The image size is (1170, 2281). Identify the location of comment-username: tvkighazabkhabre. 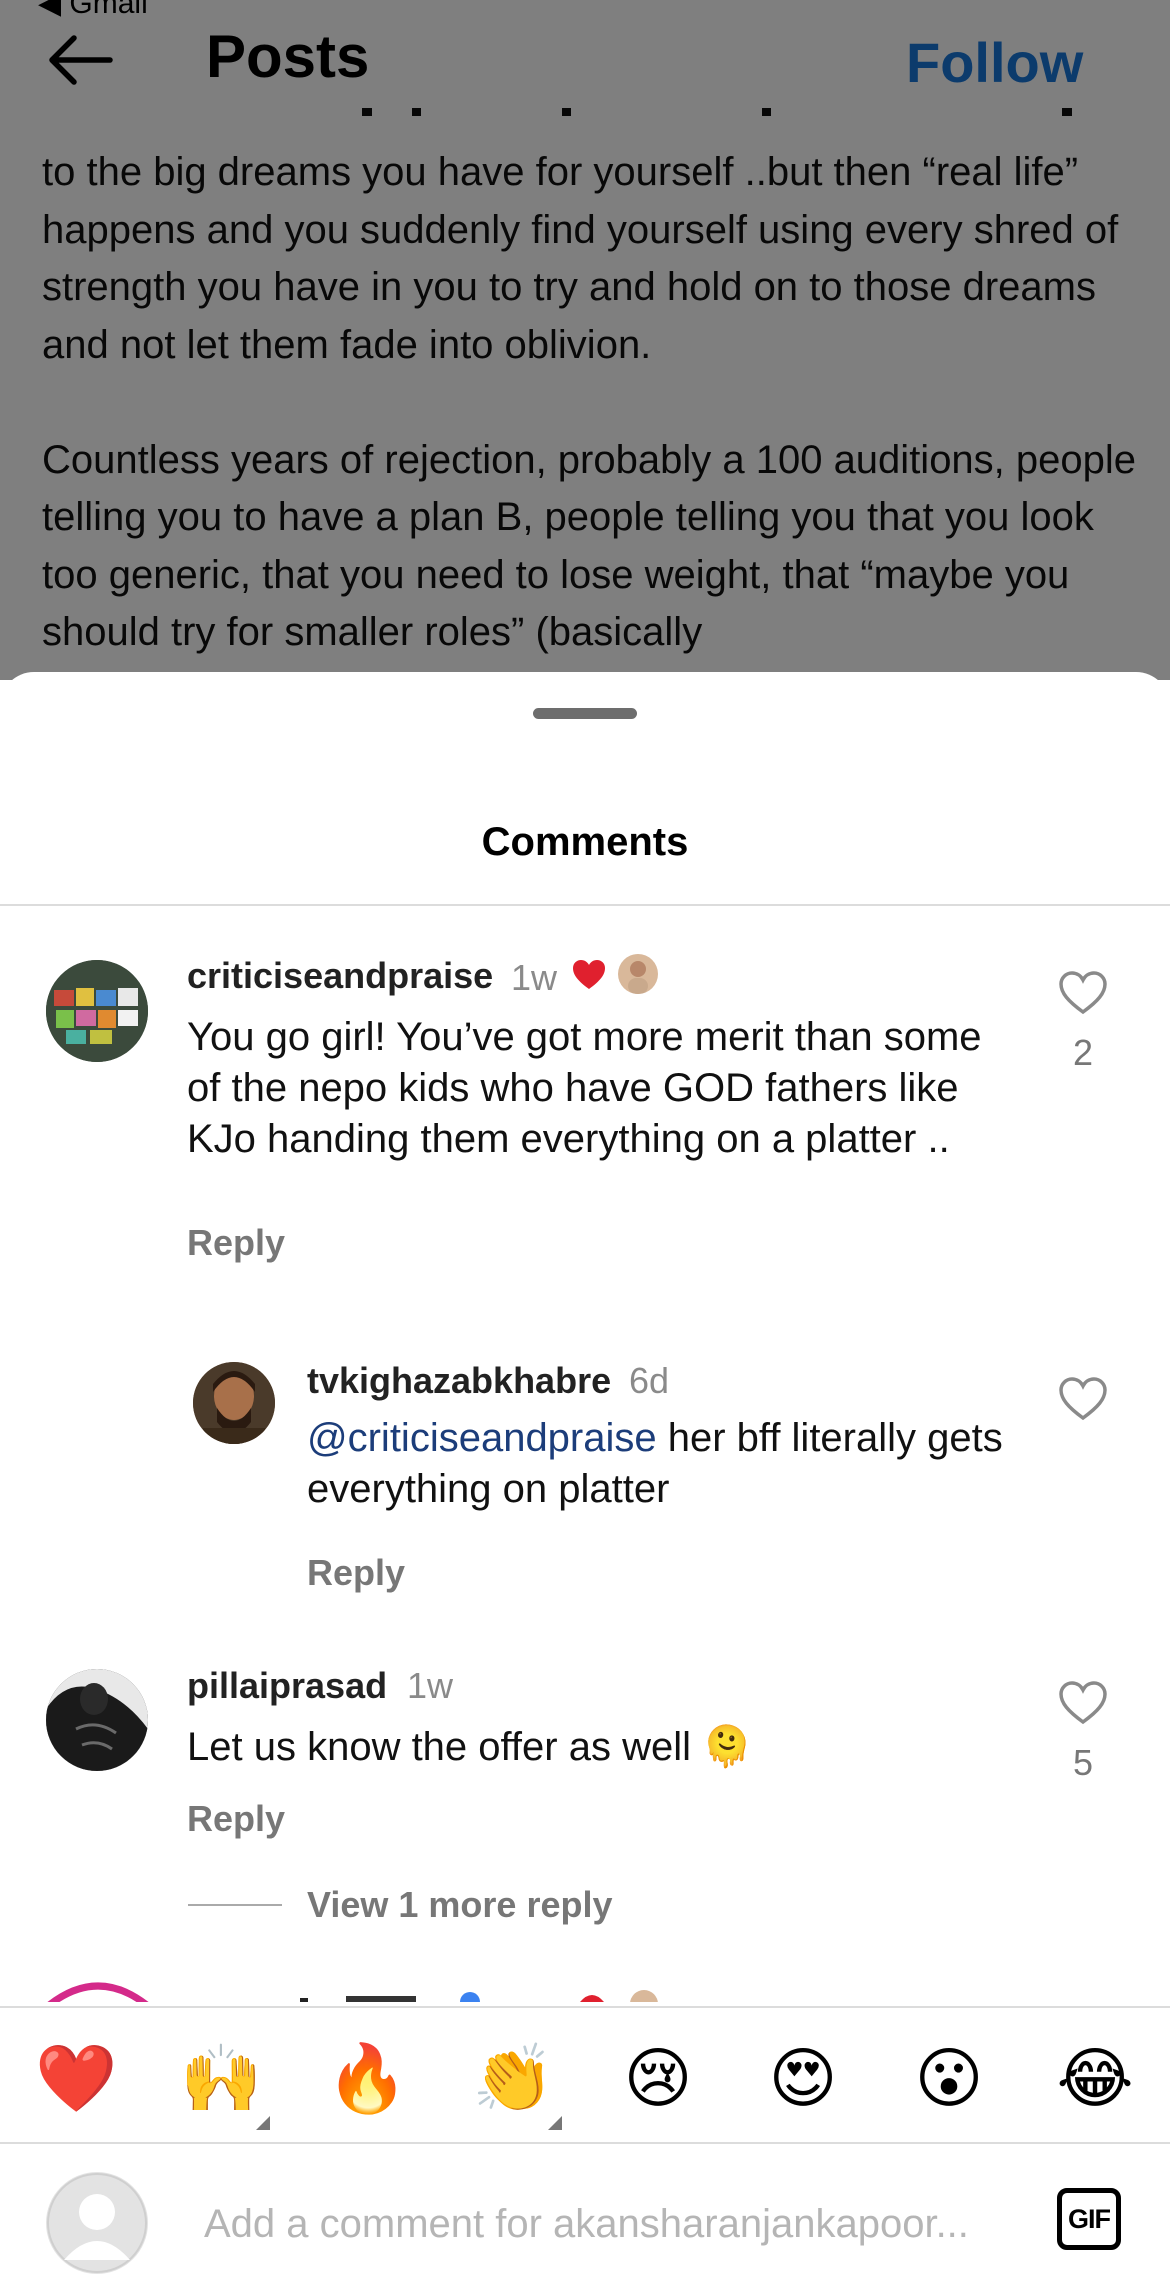
(459, 1381).